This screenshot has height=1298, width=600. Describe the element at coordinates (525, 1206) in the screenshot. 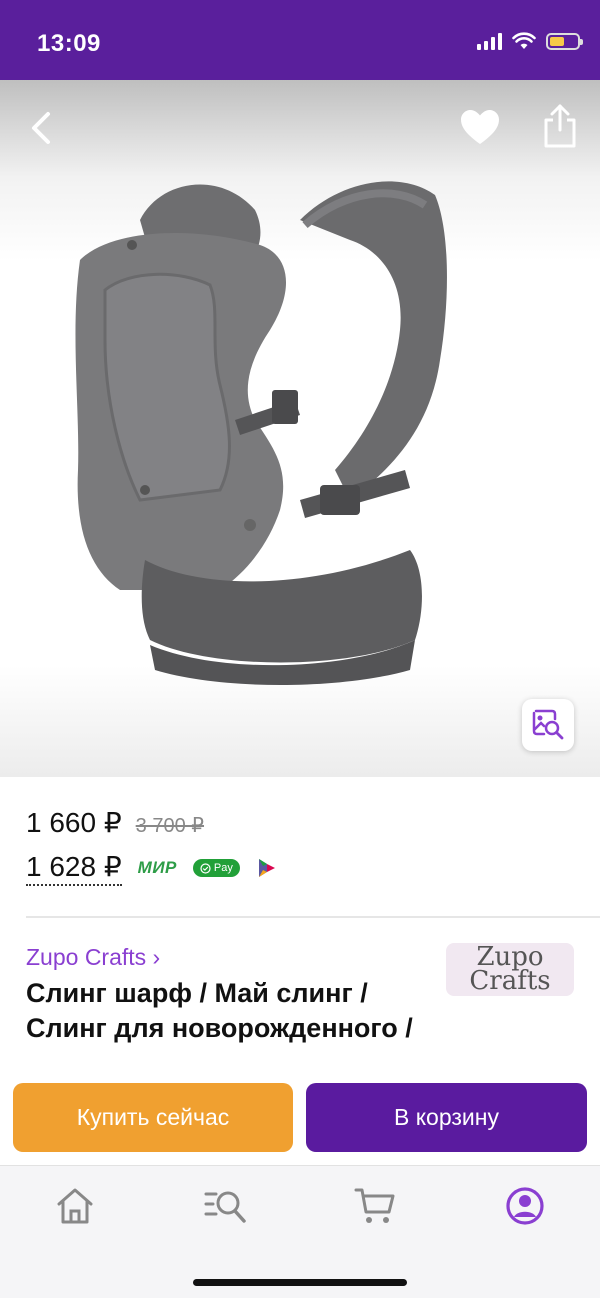

I see `profile-icon` at that location.